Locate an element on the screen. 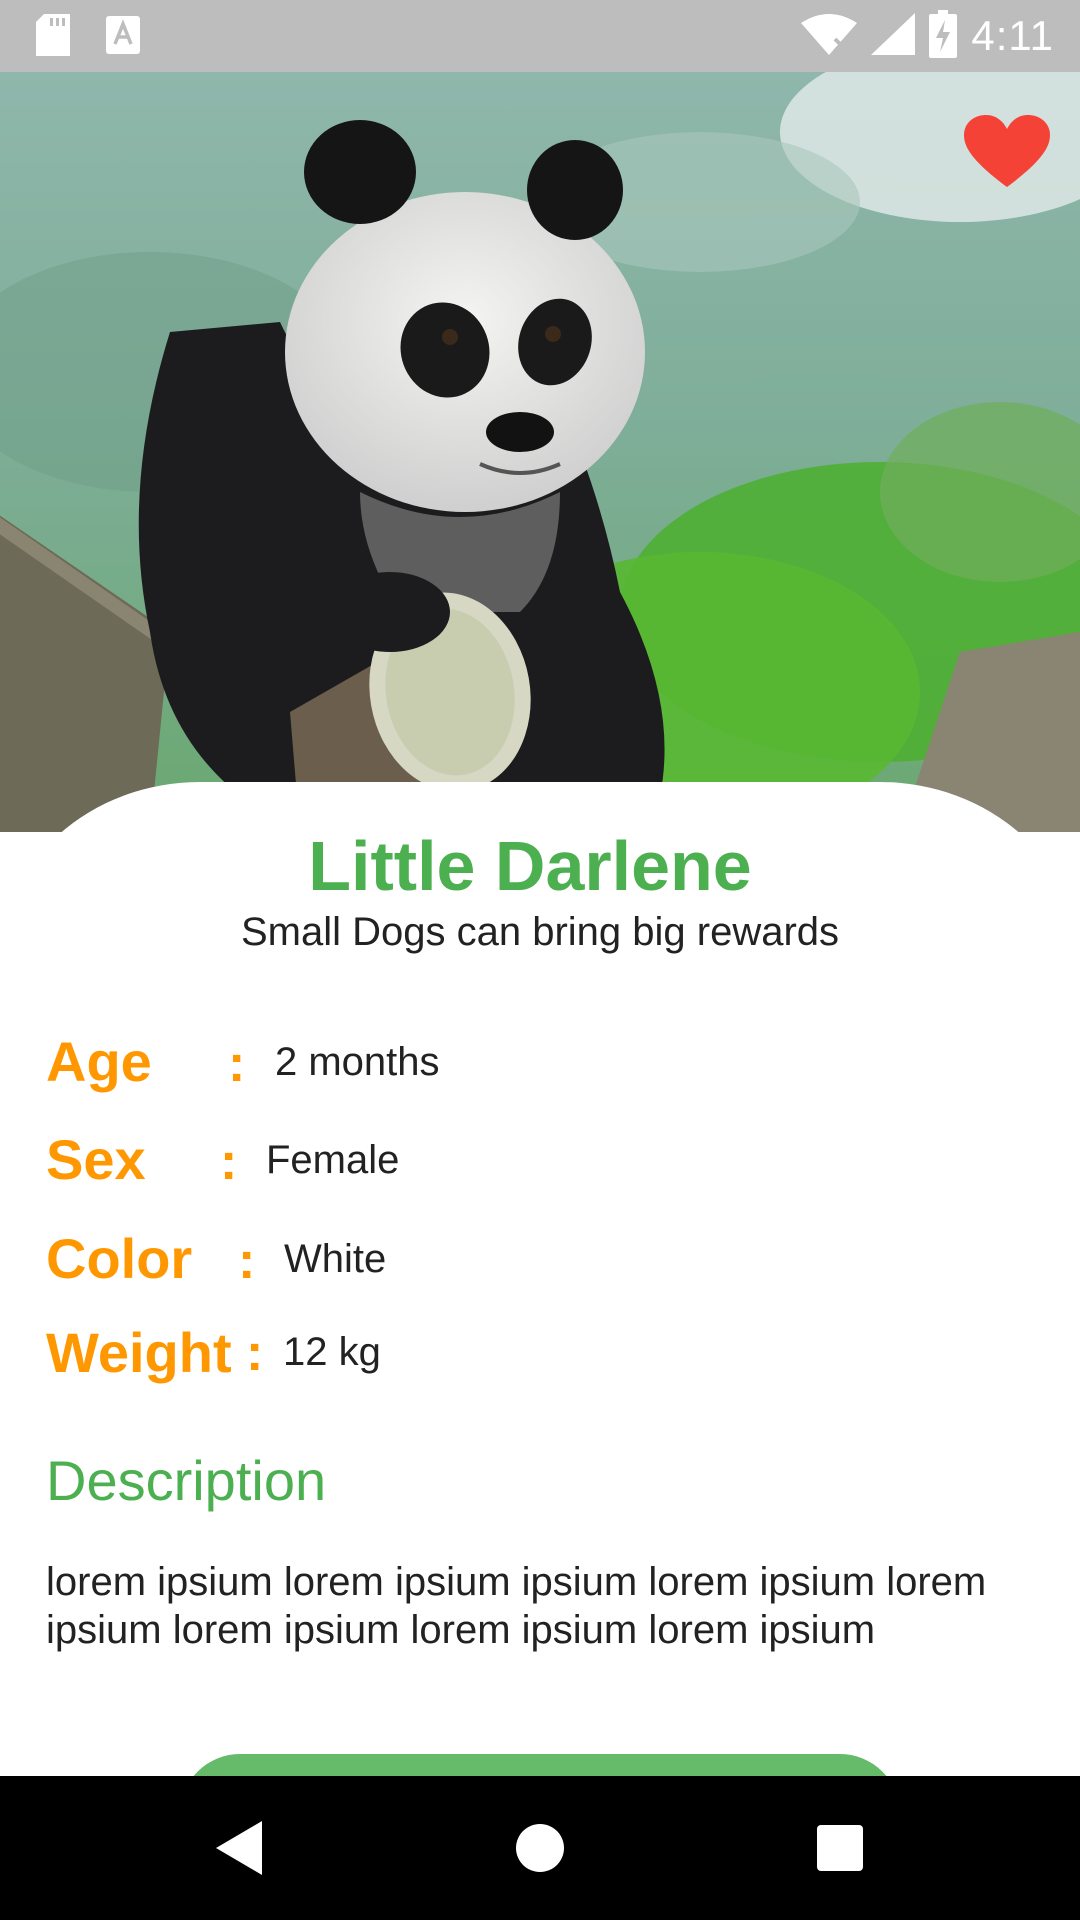 Image resolution: width=1080 pixels, height=1920 pixels. attribute-value: White is located at coordinates (335, 1259).